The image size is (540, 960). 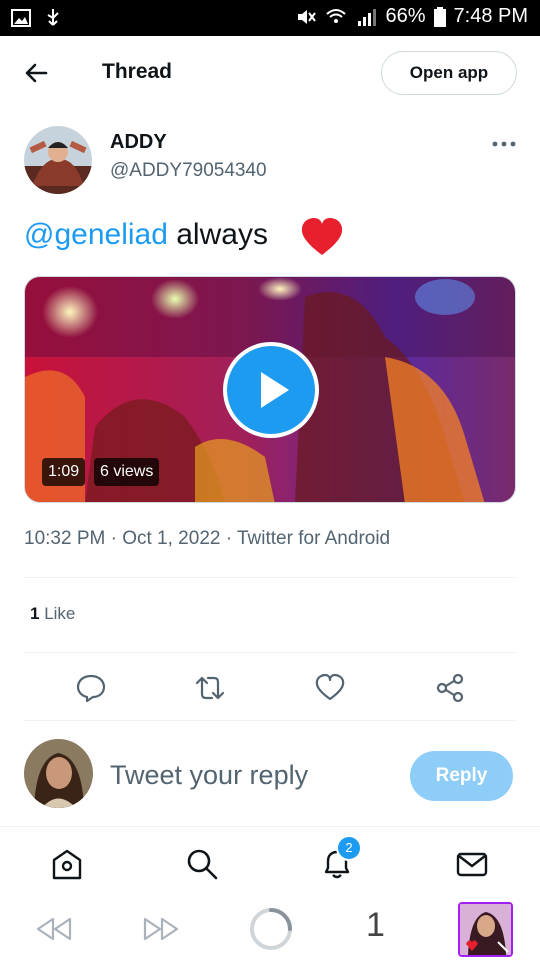 What do you see at coordinates (461, 776) in the screenshot?
I see `reply-button: Reply` at bounding box center [461, 776].